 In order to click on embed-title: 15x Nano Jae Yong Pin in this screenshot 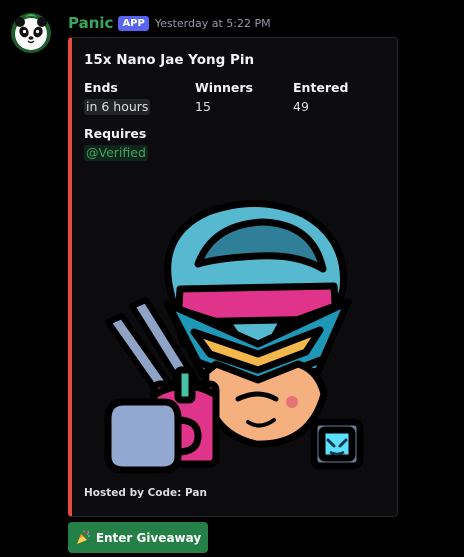, I will do `click(169, 60)`.